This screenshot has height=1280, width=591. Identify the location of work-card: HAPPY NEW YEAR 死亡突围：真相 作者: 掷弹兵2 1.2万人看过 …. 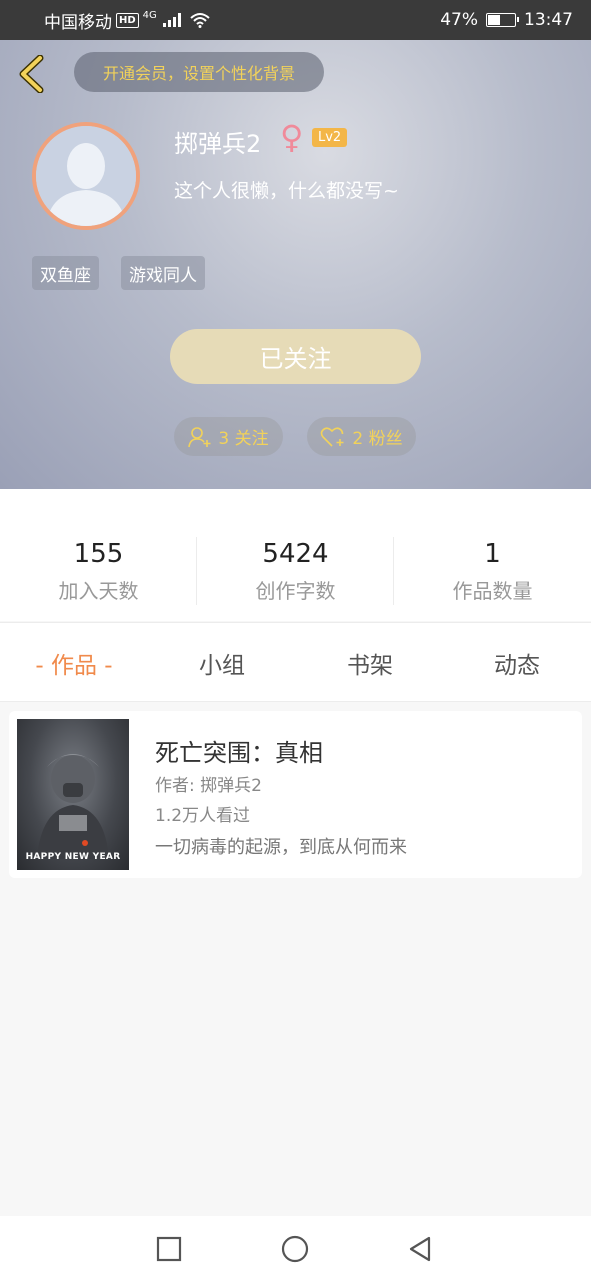
(295, 794).